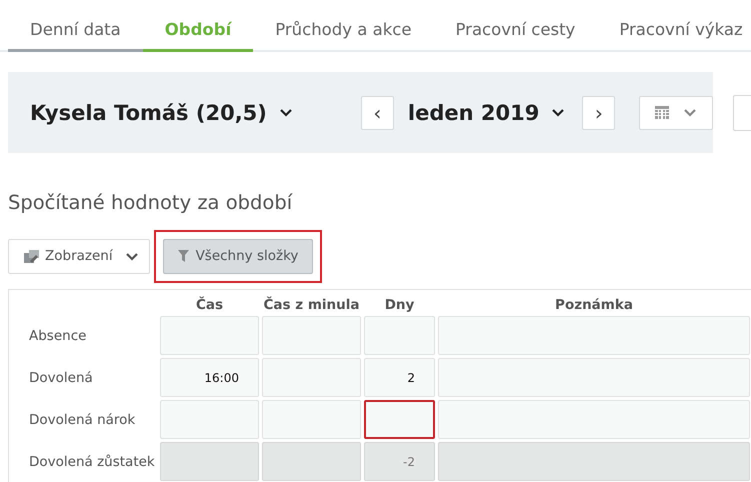 The width and height of the screenshot is (751, 482). What do you see at coordinates (161, 112) in the screenshot?
I see `employee-dropdown: Kysela Tomáš (20,5)` at bounding box center [161, 112].